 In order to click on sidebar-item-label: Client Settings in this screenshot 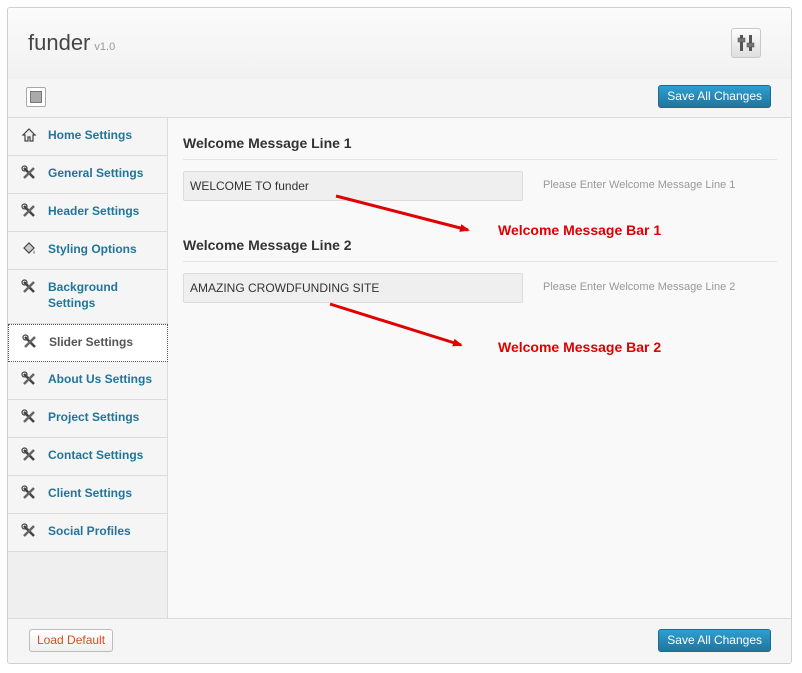, I will do `click(90, 493)`.